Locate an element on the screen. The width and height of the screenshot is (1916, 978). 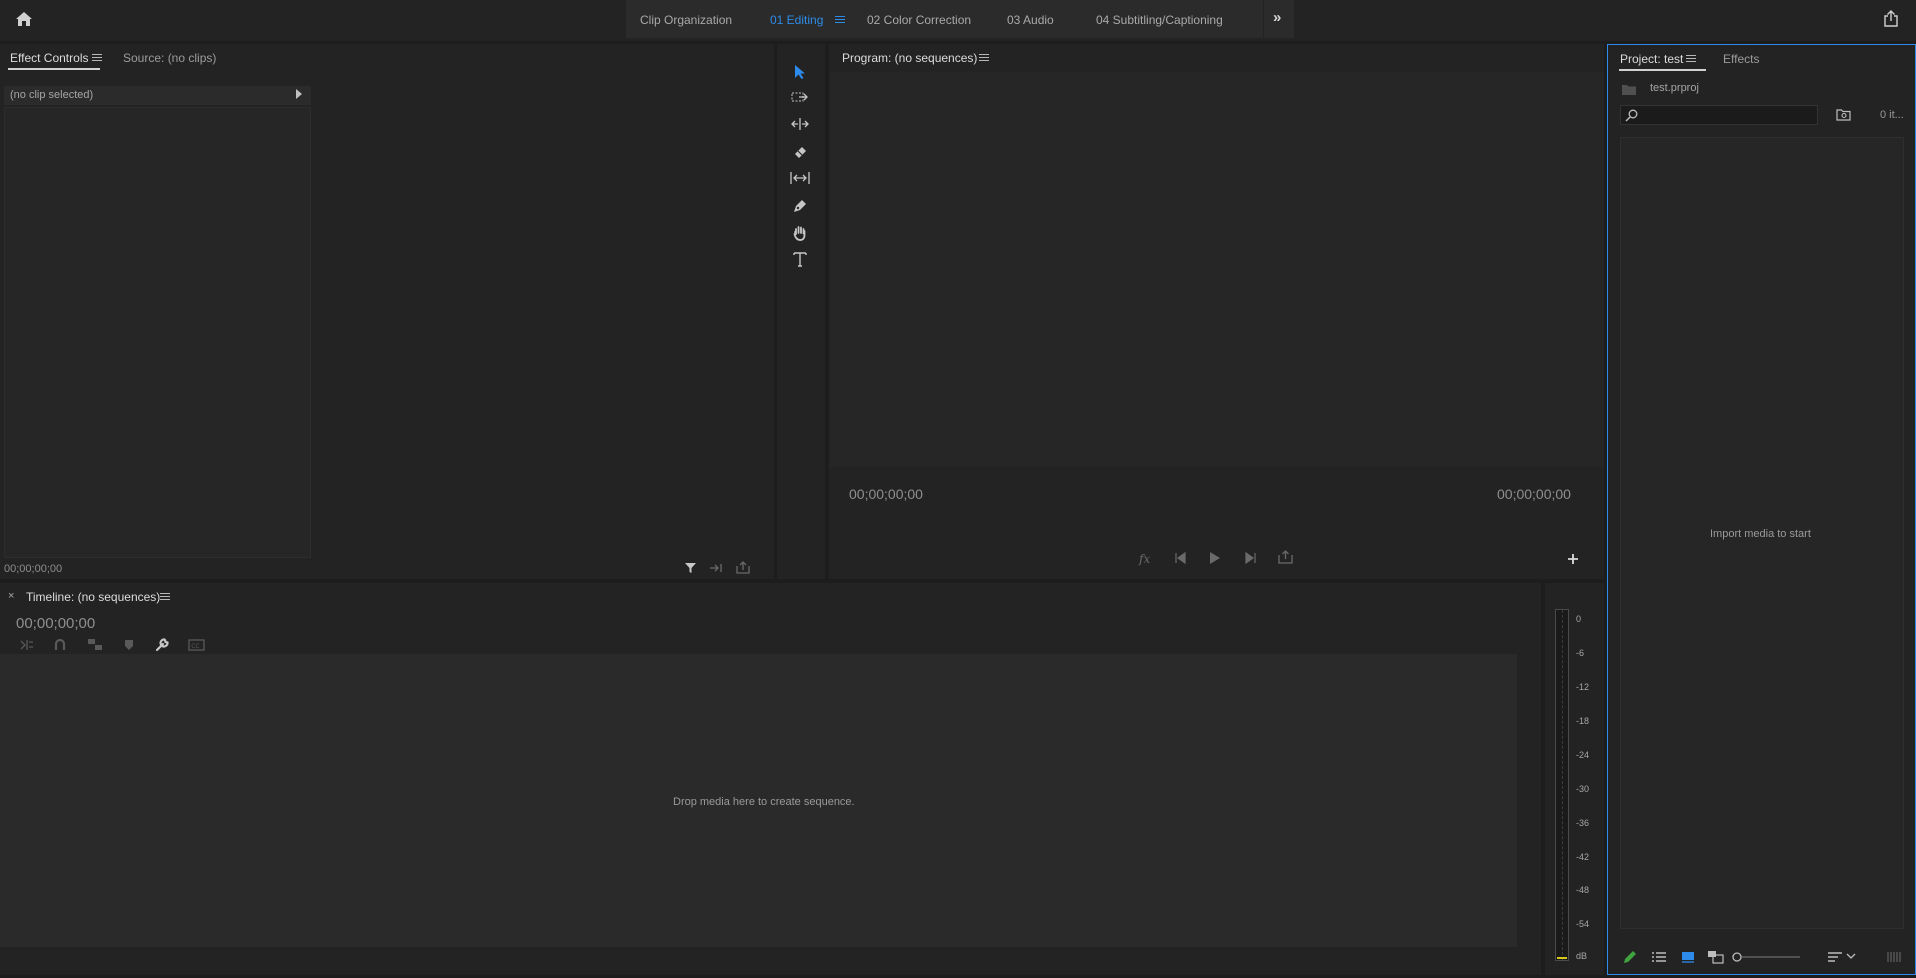
export-frame-icon is located at coordinates (1285, 557).